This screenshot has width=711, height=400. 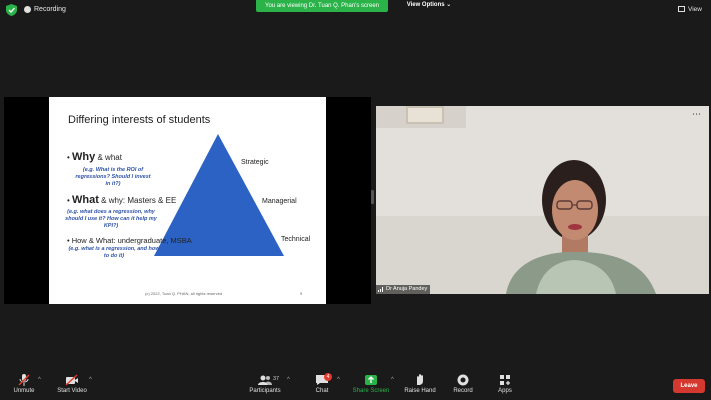 I want to click on view-options-button: View Options ⌄, so click(x=429, y=6).